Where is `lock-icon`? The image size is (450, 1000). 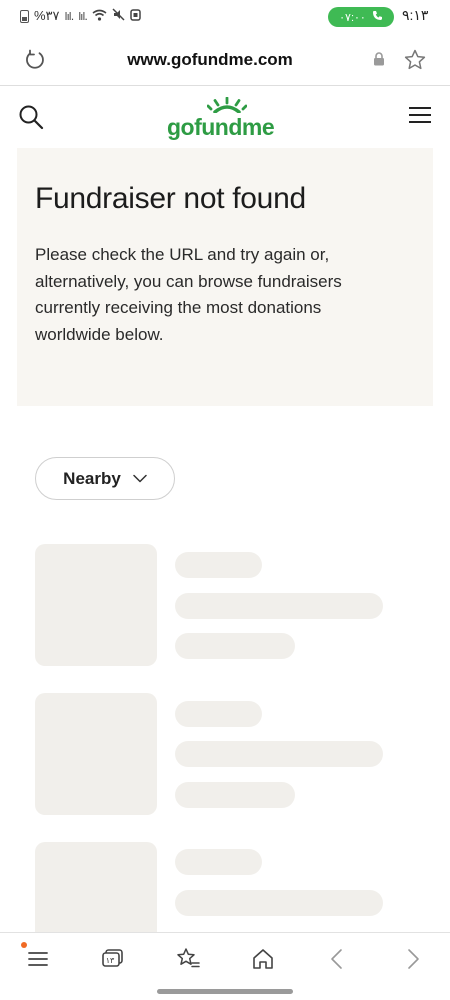 lock-icon is located at coordinates (379, 59).